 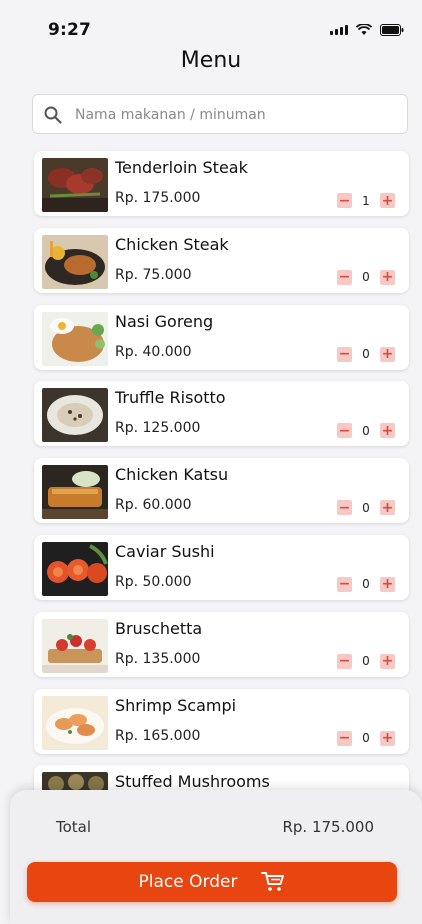 I want to click on search-icon, so click(x=53, y=115).